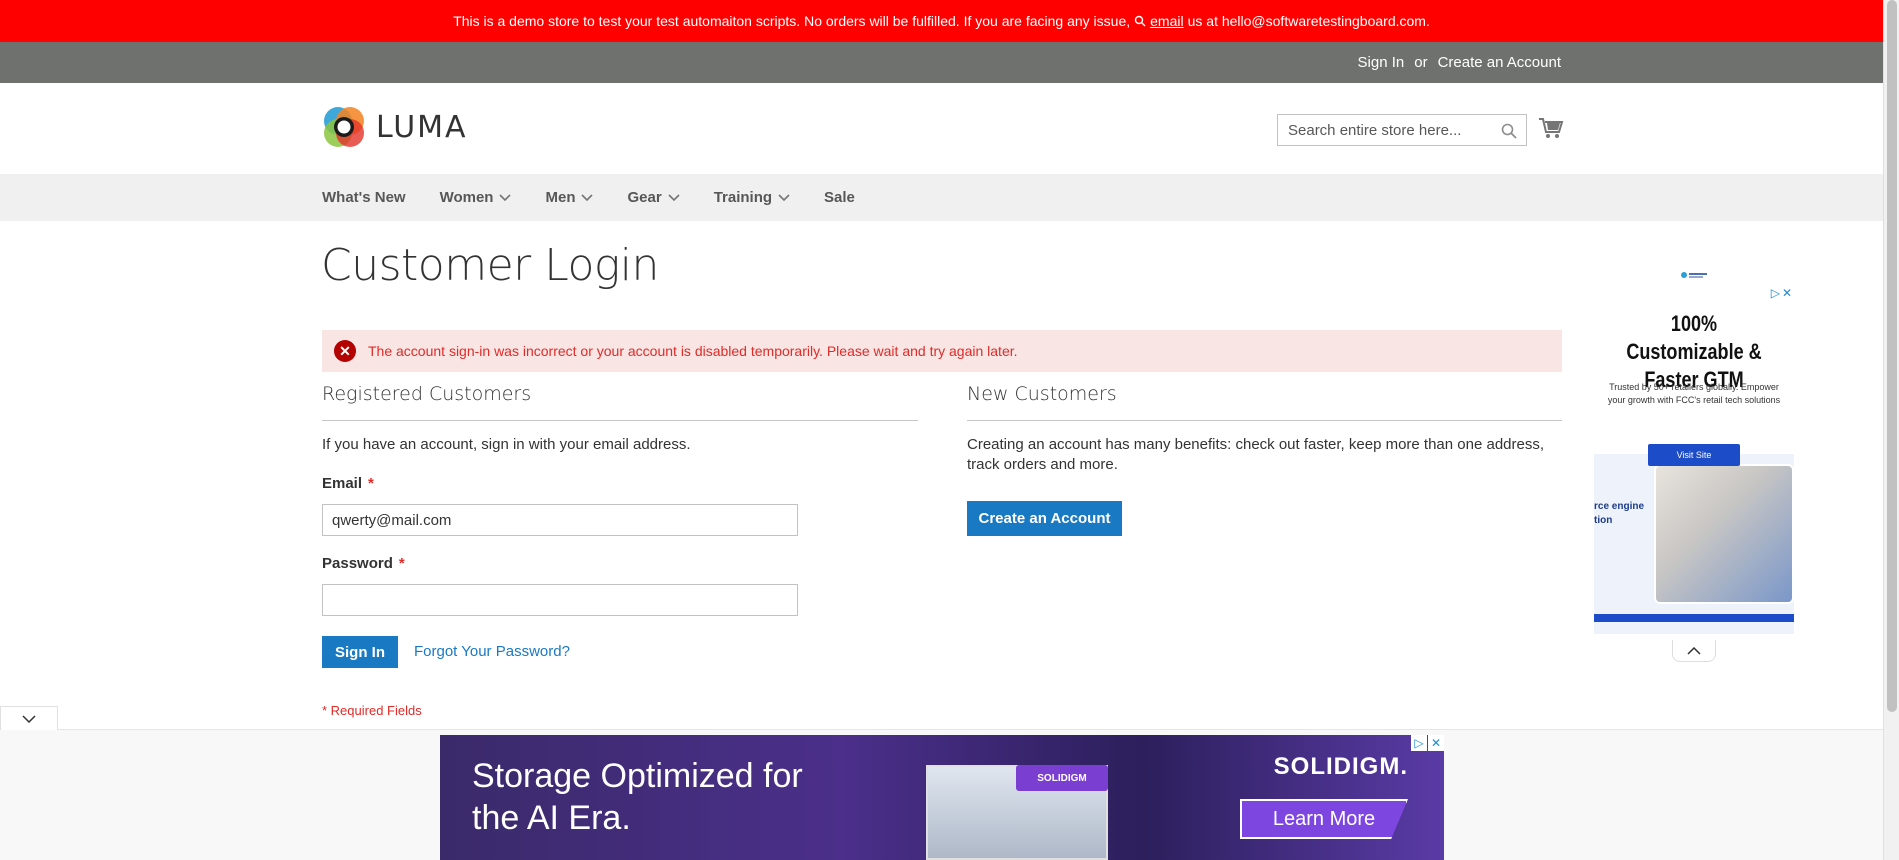 The height and width of the screenshot is (860, 1899). I want to click on luma-logo: LUMA, so click(395, 127).